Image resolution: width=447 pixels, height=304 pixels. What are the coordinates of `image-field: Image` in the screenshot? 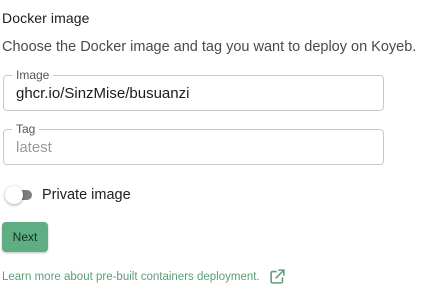 It's located at (193, 89).